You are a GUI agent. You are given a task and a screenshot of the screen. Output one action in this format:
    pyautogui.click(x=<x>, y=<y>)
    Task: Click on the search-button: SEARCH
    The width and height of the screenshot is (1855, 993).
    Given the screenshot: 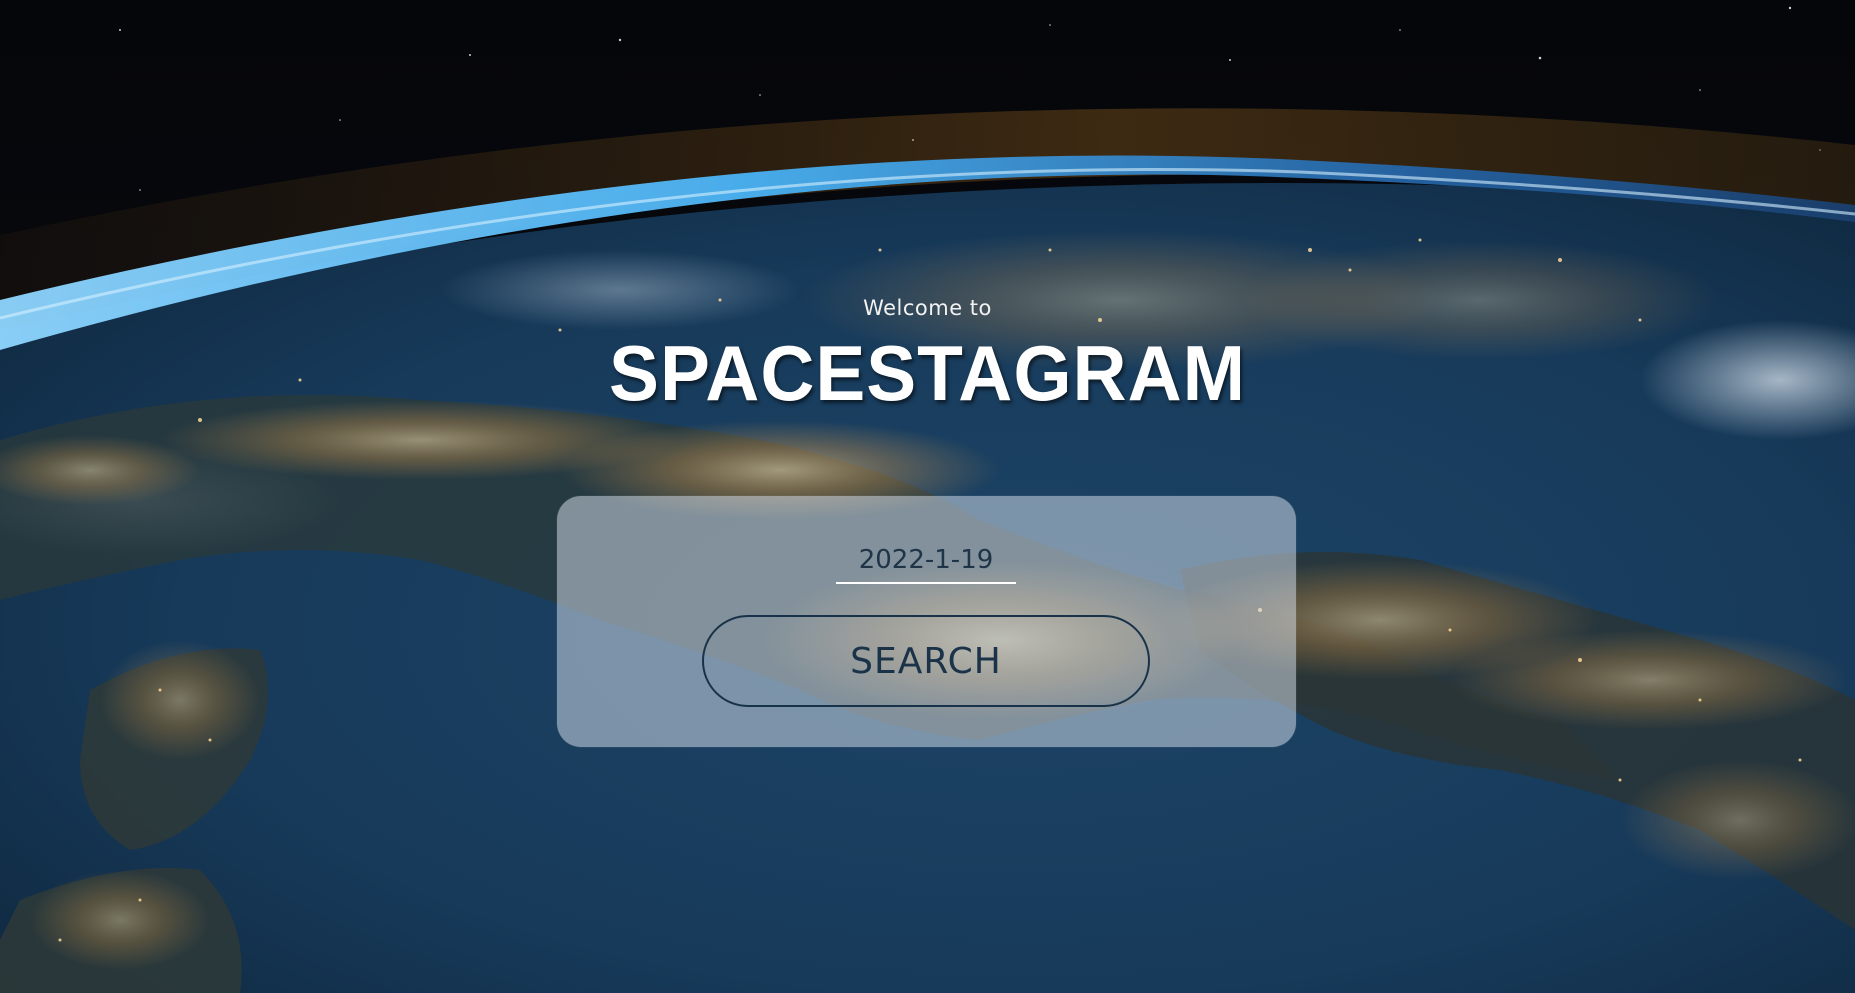 What is the action you would take?
    pyautogui.click(x=926, y=661)
    